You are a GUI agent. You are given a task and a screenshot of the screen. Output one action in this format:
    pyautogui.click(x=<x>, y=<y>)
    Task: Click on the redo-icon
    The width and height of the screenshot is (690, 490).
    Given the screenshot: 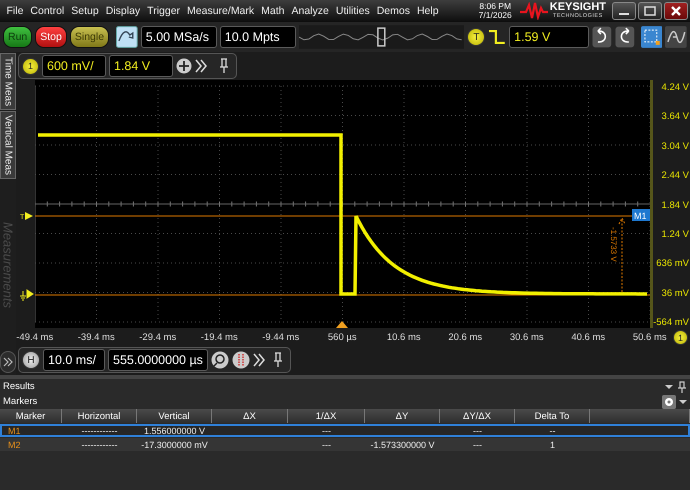 What is the action you would take?
    pyautogui.click(x=624, y=37)
    